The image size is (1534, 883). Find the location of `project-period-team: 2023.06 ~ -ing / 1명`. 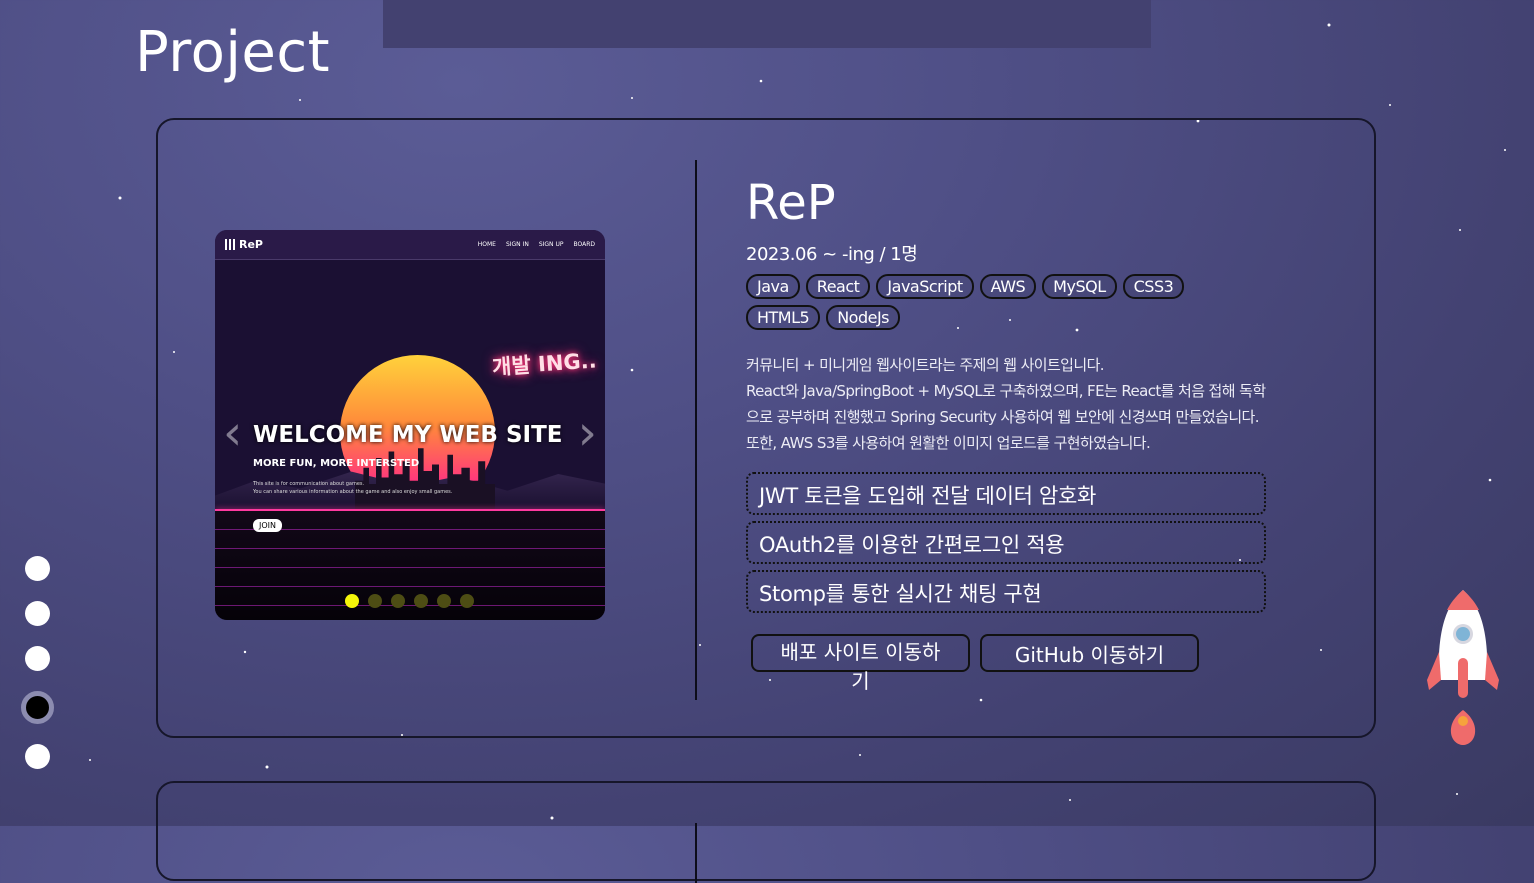

project-period-team: 2023.06 ~ -ing / 1명 is located at coordinates (832, 254).